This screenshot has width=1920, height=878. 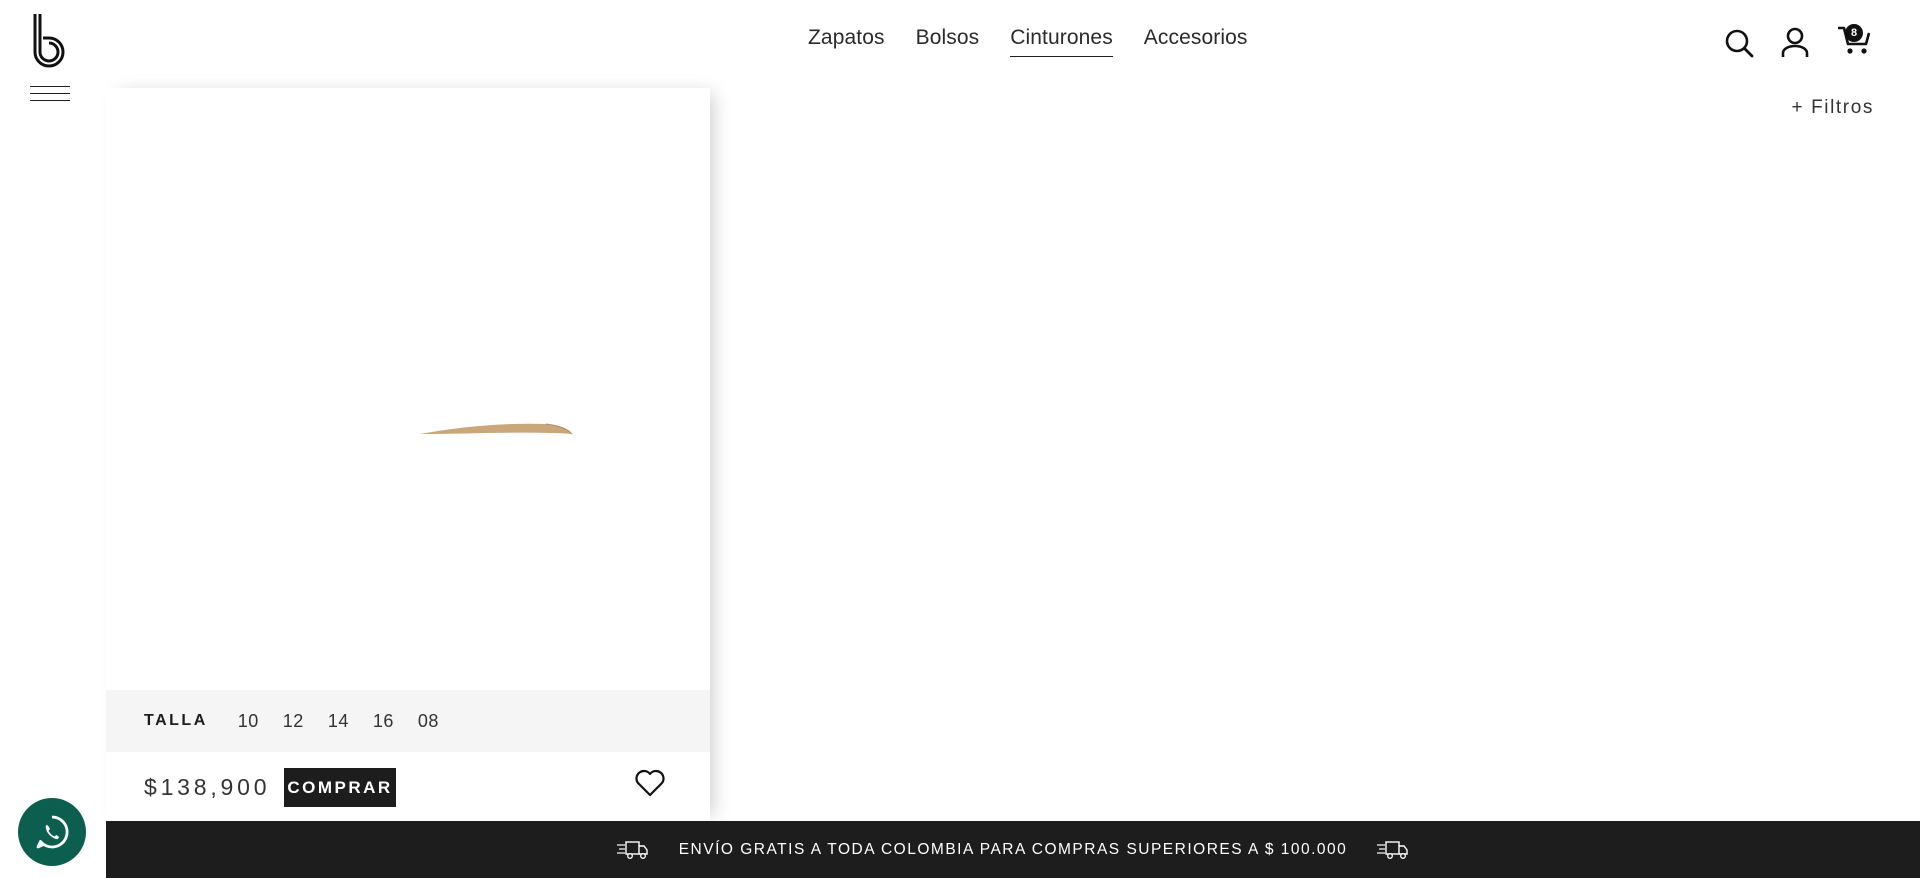 What do you see at coordinates (948, 41) in the screenshot?
I see `nav-item-bolsos: Bolsos` at bounding box center [948, 41].